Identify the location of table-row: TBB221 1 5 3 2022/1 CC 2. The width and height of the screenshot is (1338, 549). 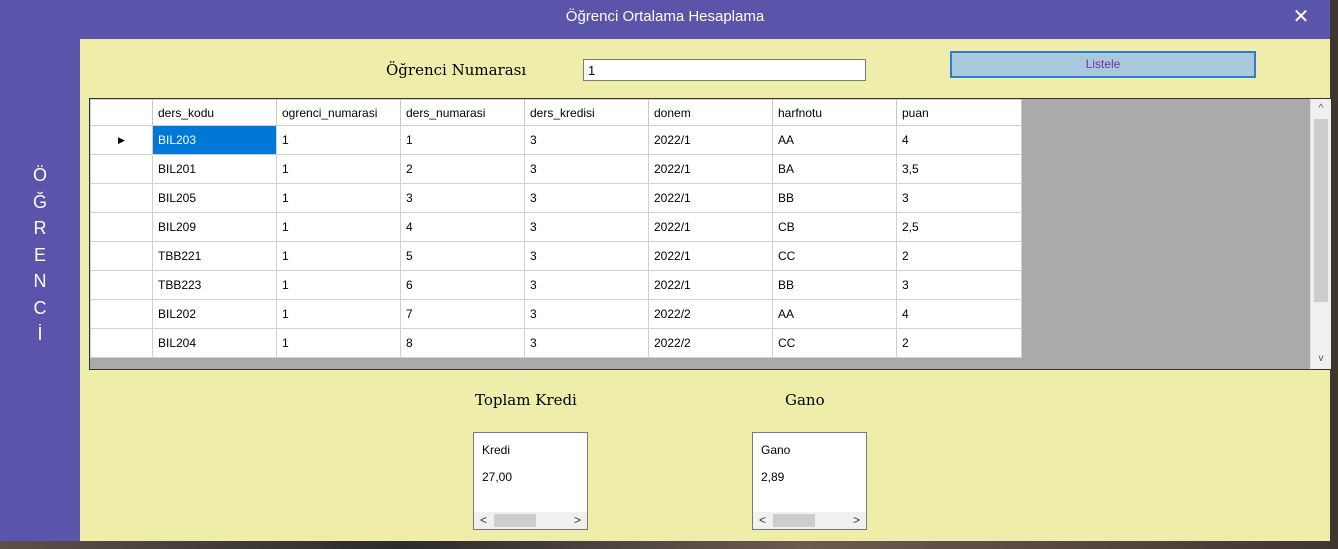
(556, 256).